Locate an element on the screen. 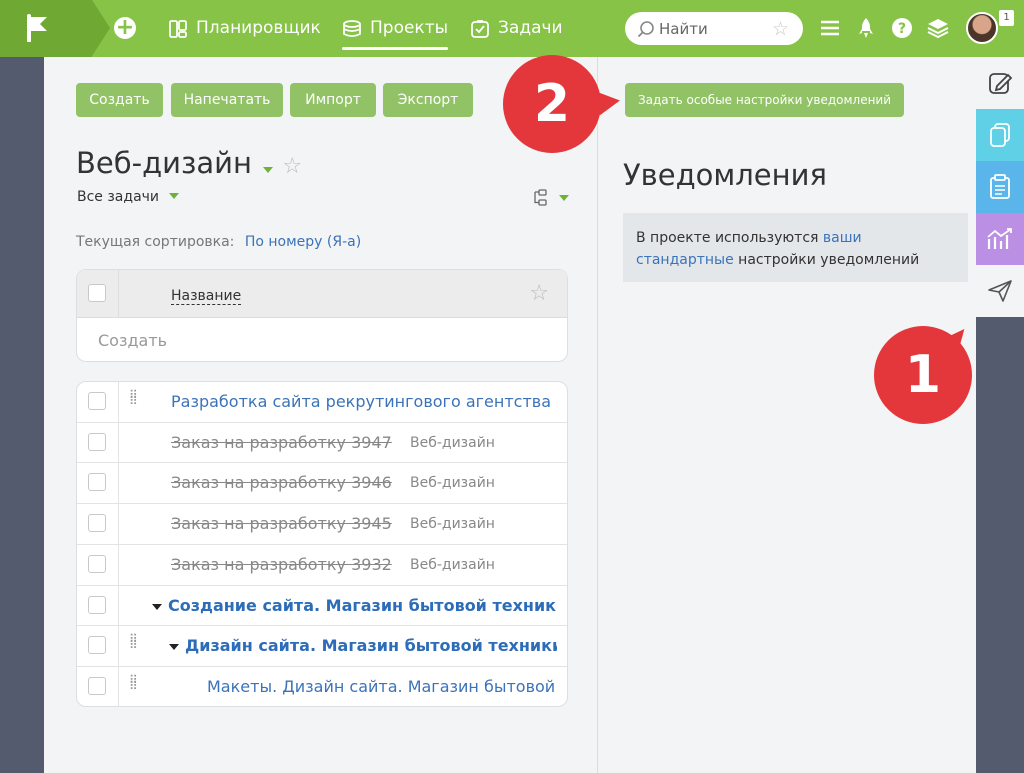 This screenshot has height=773, width=1024. table-row: Заказ на разработку 3947 Веб-дизайн is located at coordinates (322, 442).